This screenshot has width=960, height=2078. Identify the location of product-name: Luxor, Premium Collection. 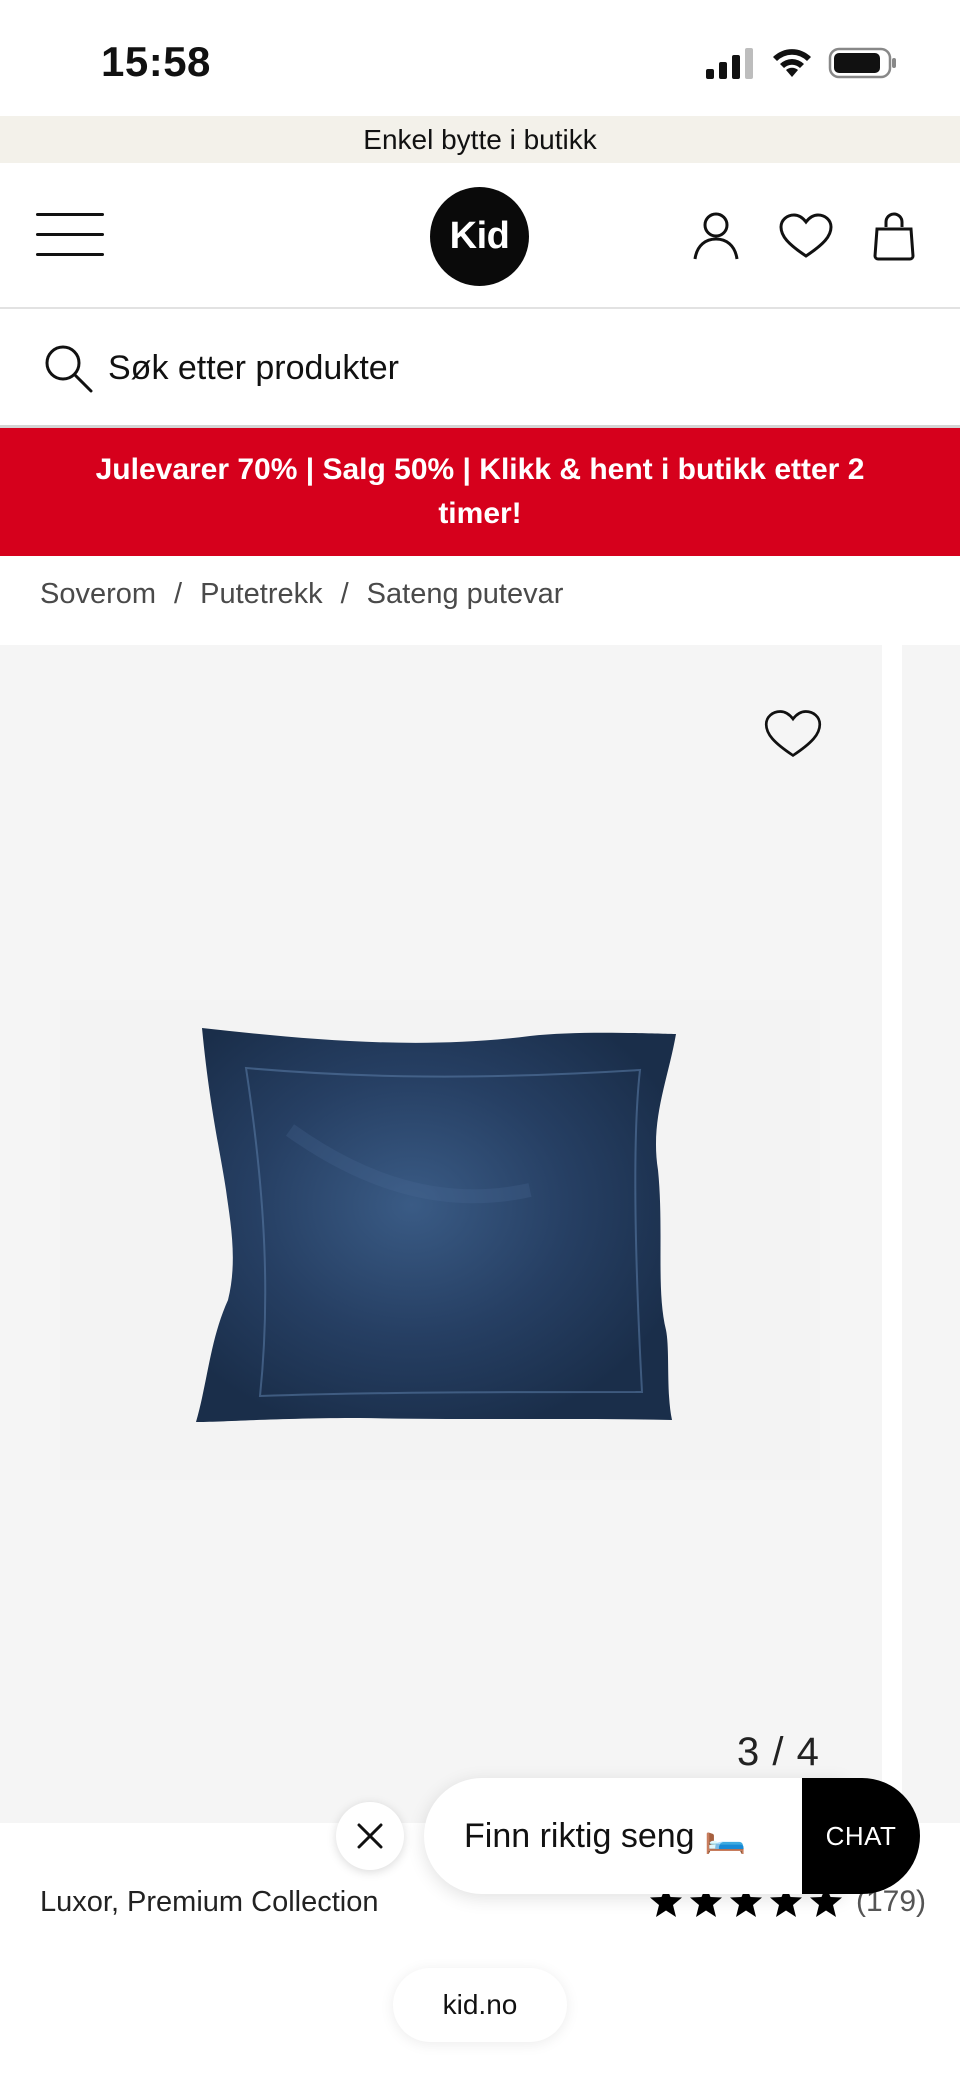
(209, 1902).